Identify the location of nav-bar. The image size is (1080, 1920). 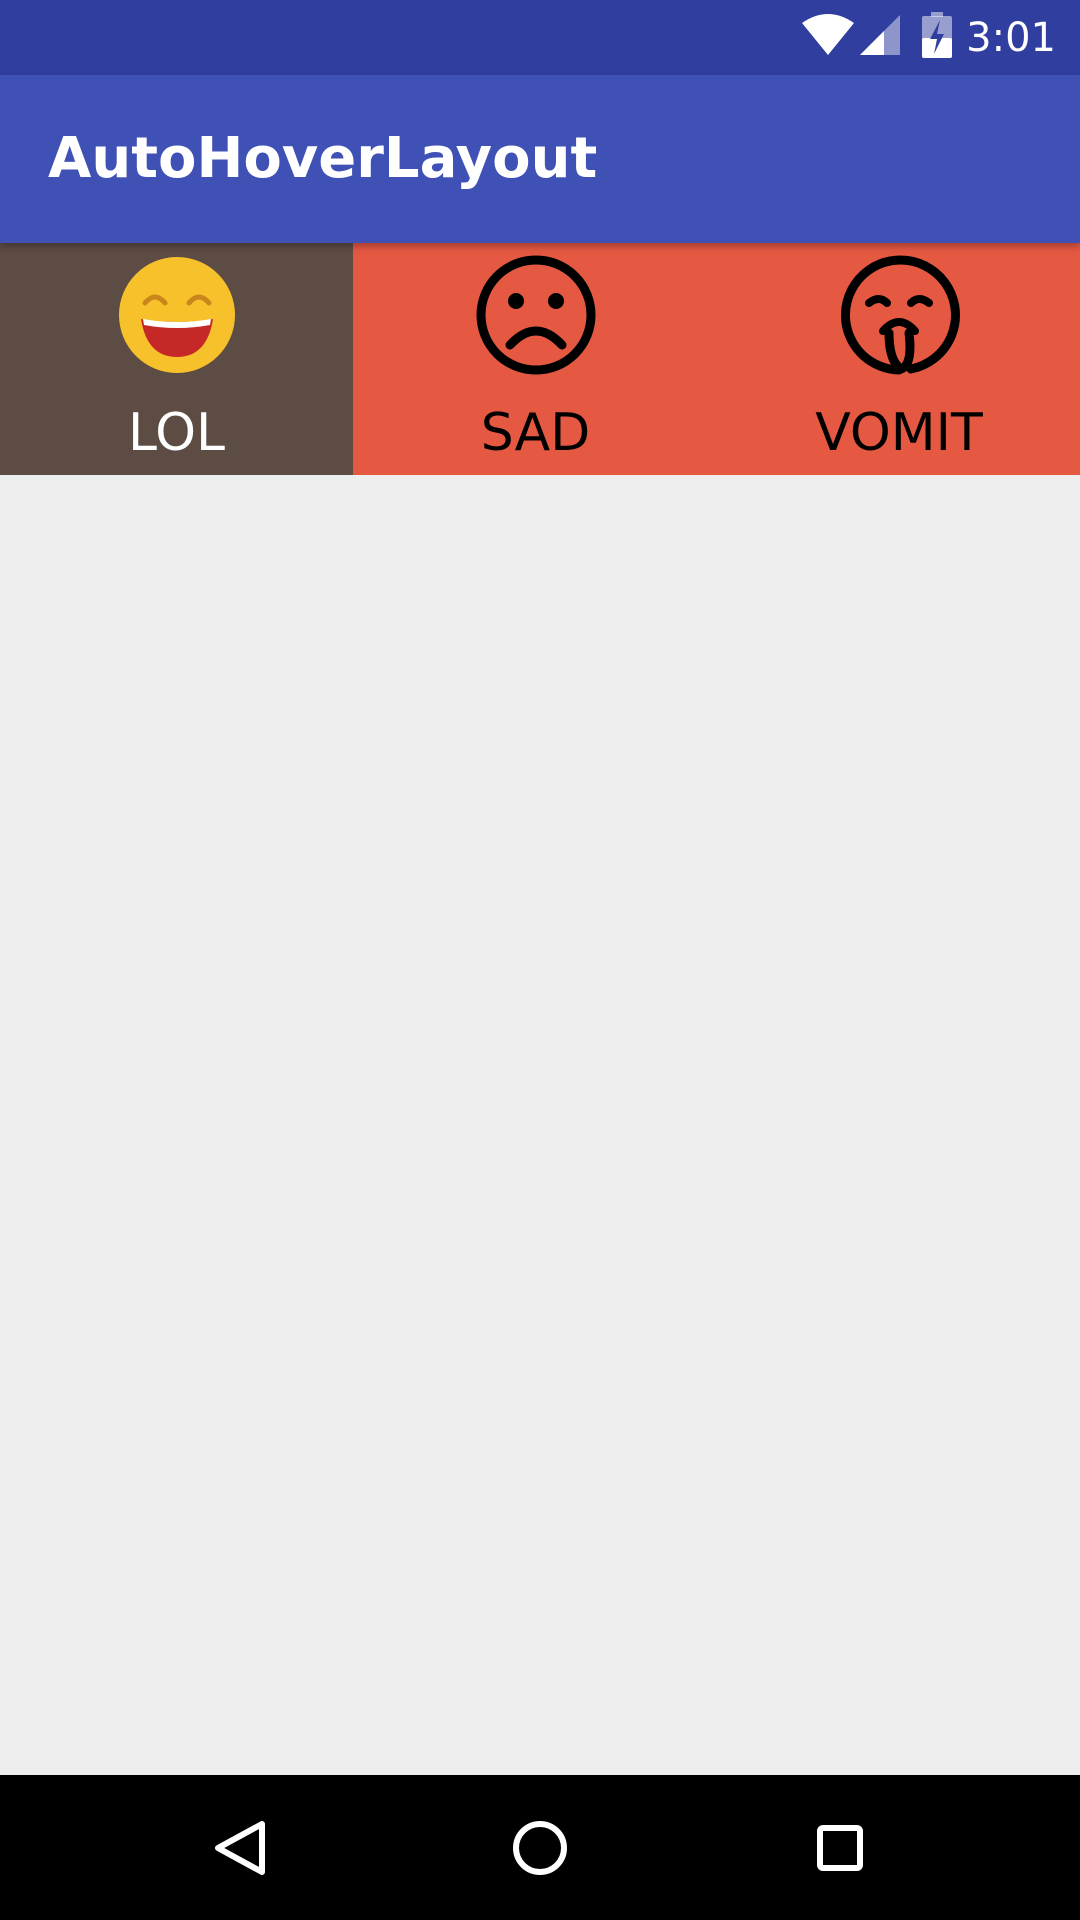
(540, 1847).